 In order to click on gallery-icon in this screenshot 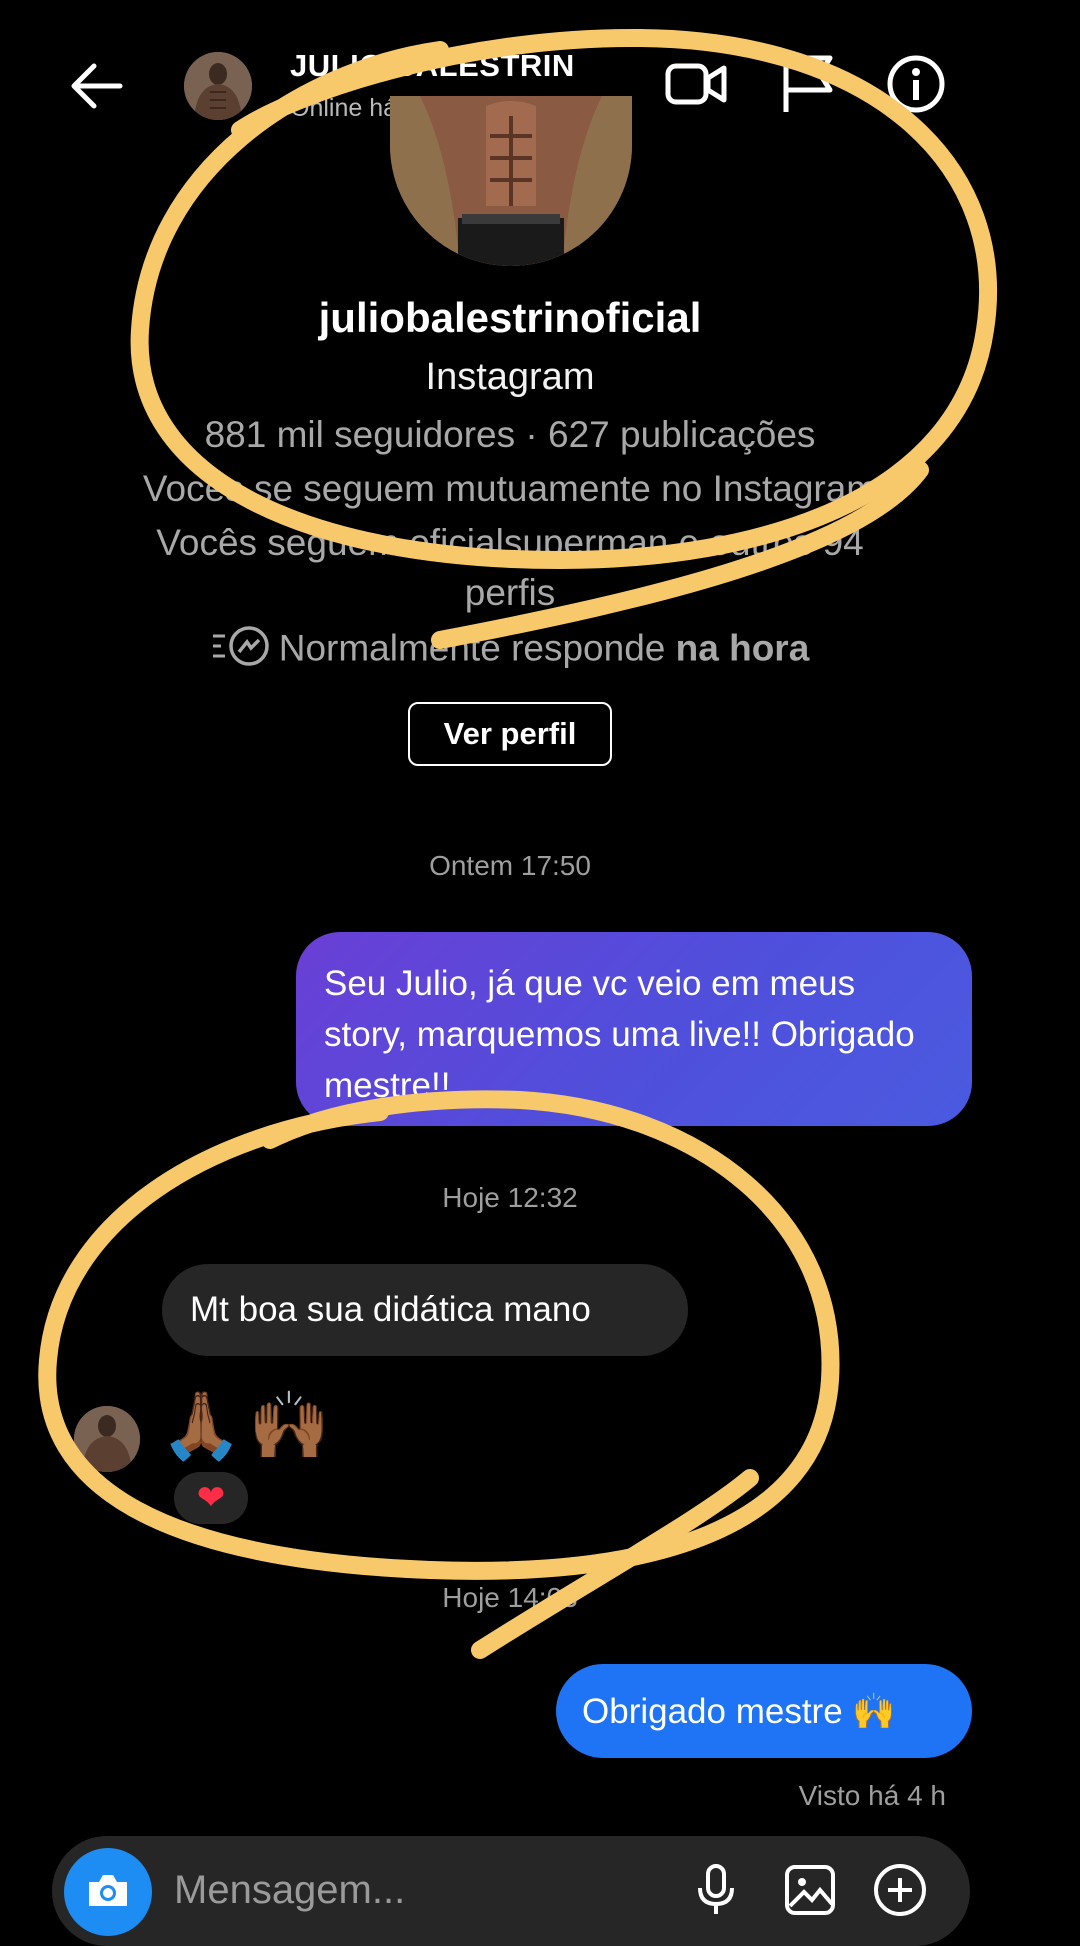, I will do `click(810, 1890)`.